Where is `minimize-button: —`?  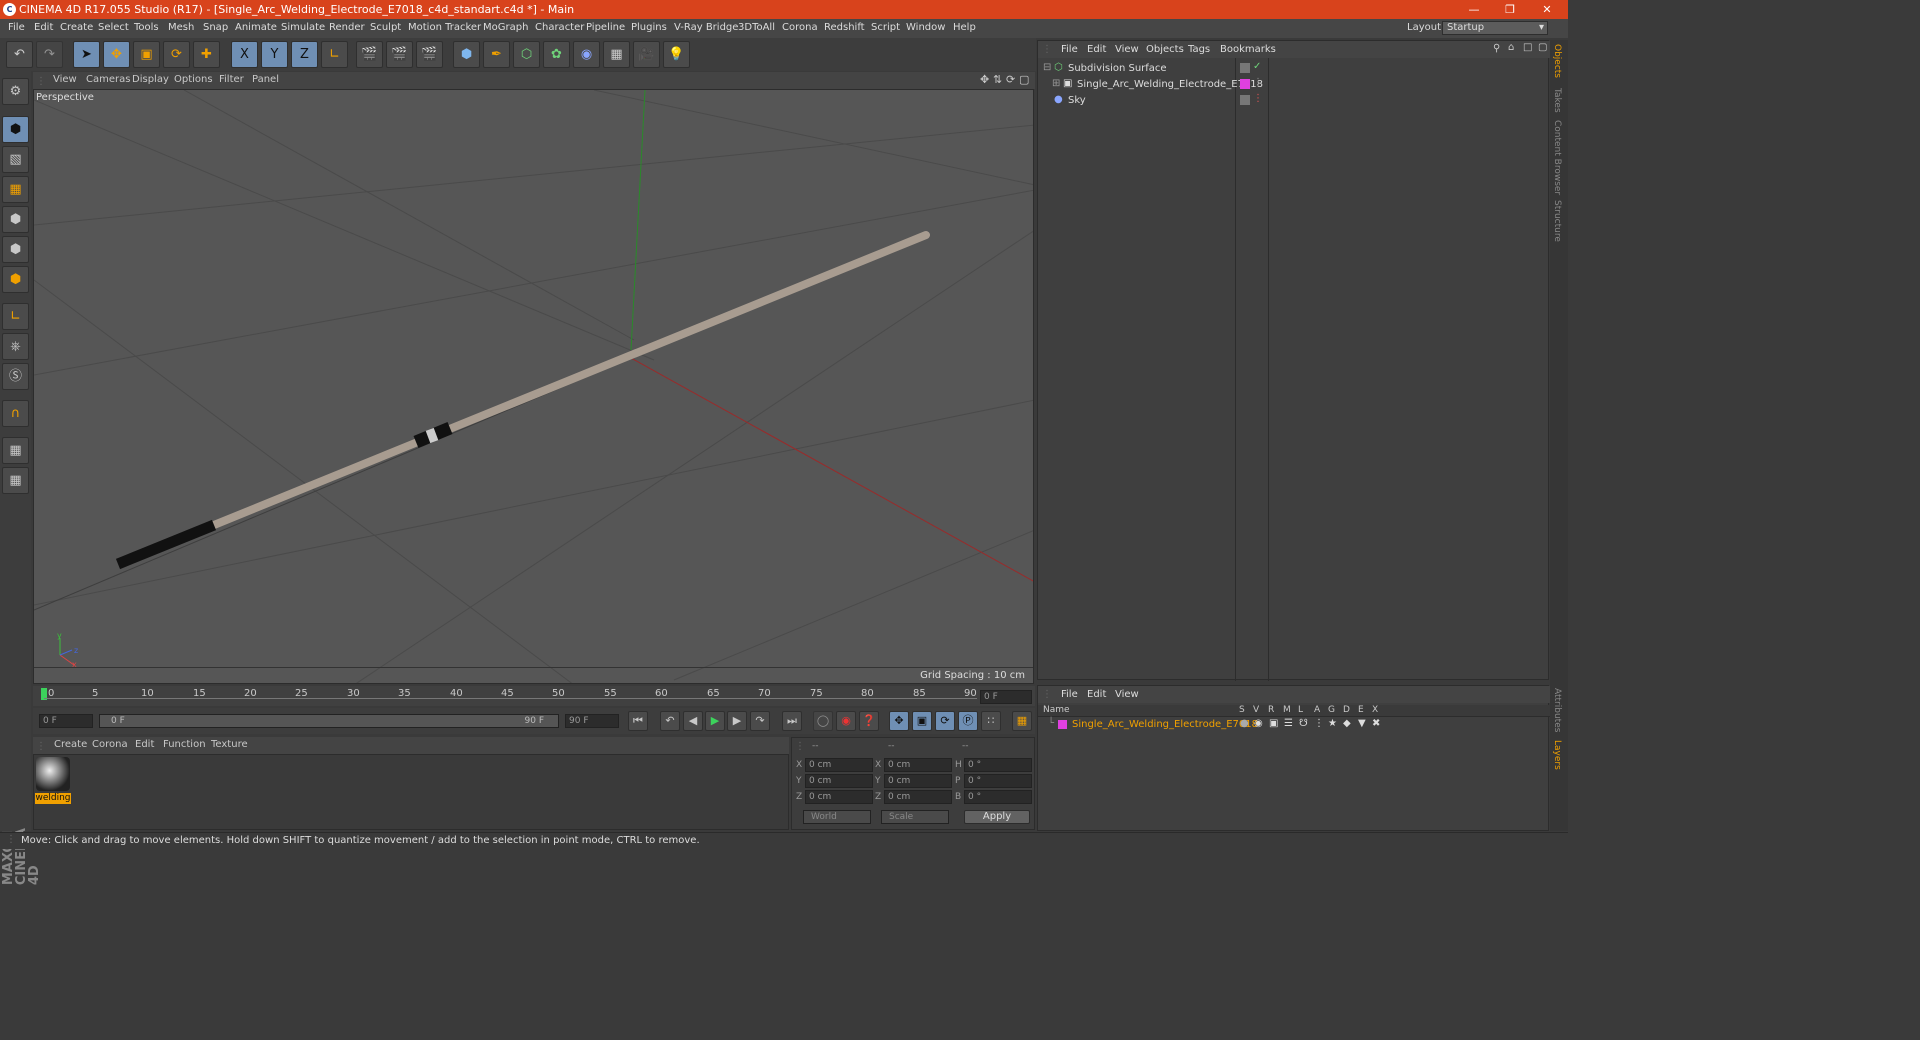 minimize-button: — is located at coordinates (1474, 9).